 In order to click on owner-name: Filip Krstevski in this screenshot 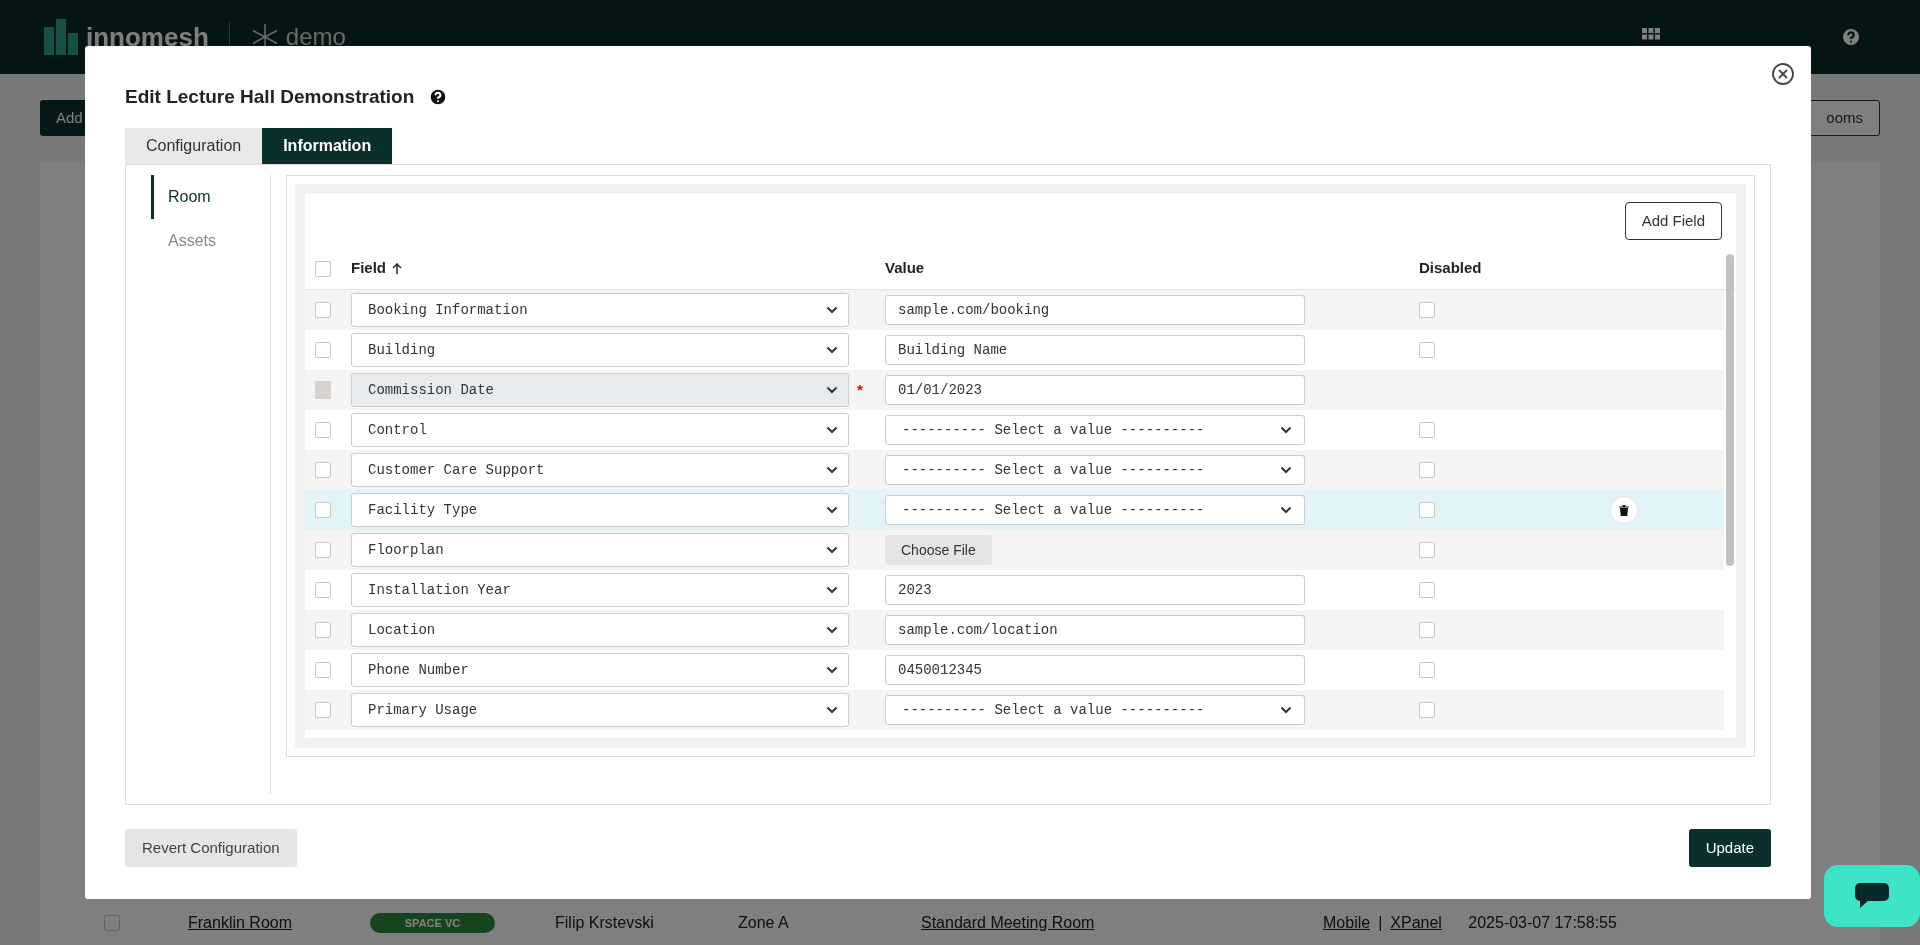, I will do `click(605, 923)`.